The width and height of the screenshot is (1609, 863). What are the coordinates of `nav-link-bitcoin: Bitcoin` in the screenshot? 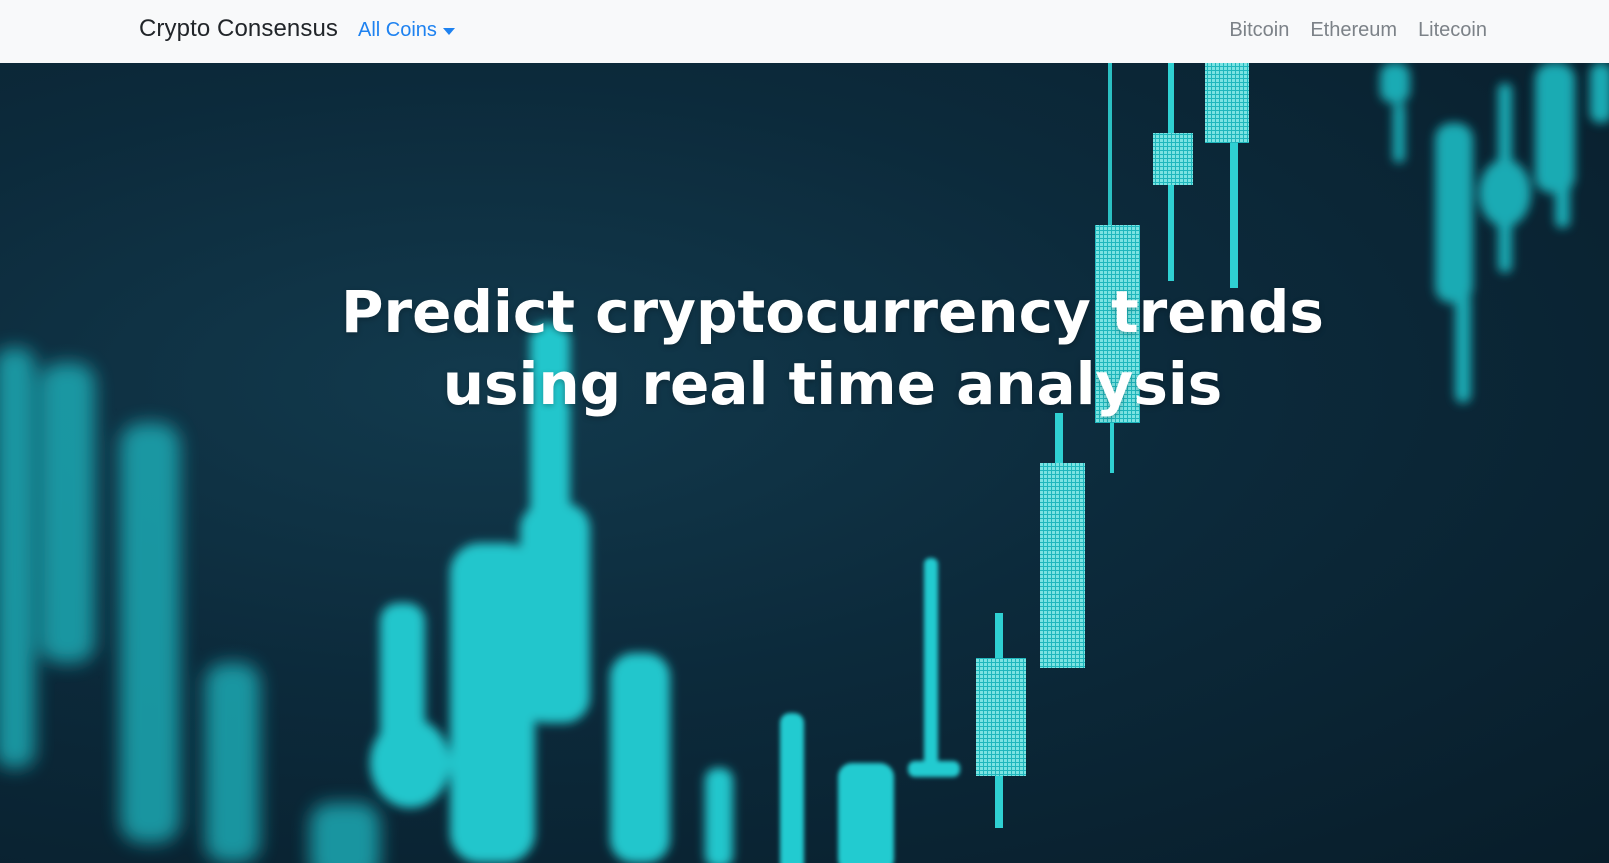 It's located at (1259, 30).